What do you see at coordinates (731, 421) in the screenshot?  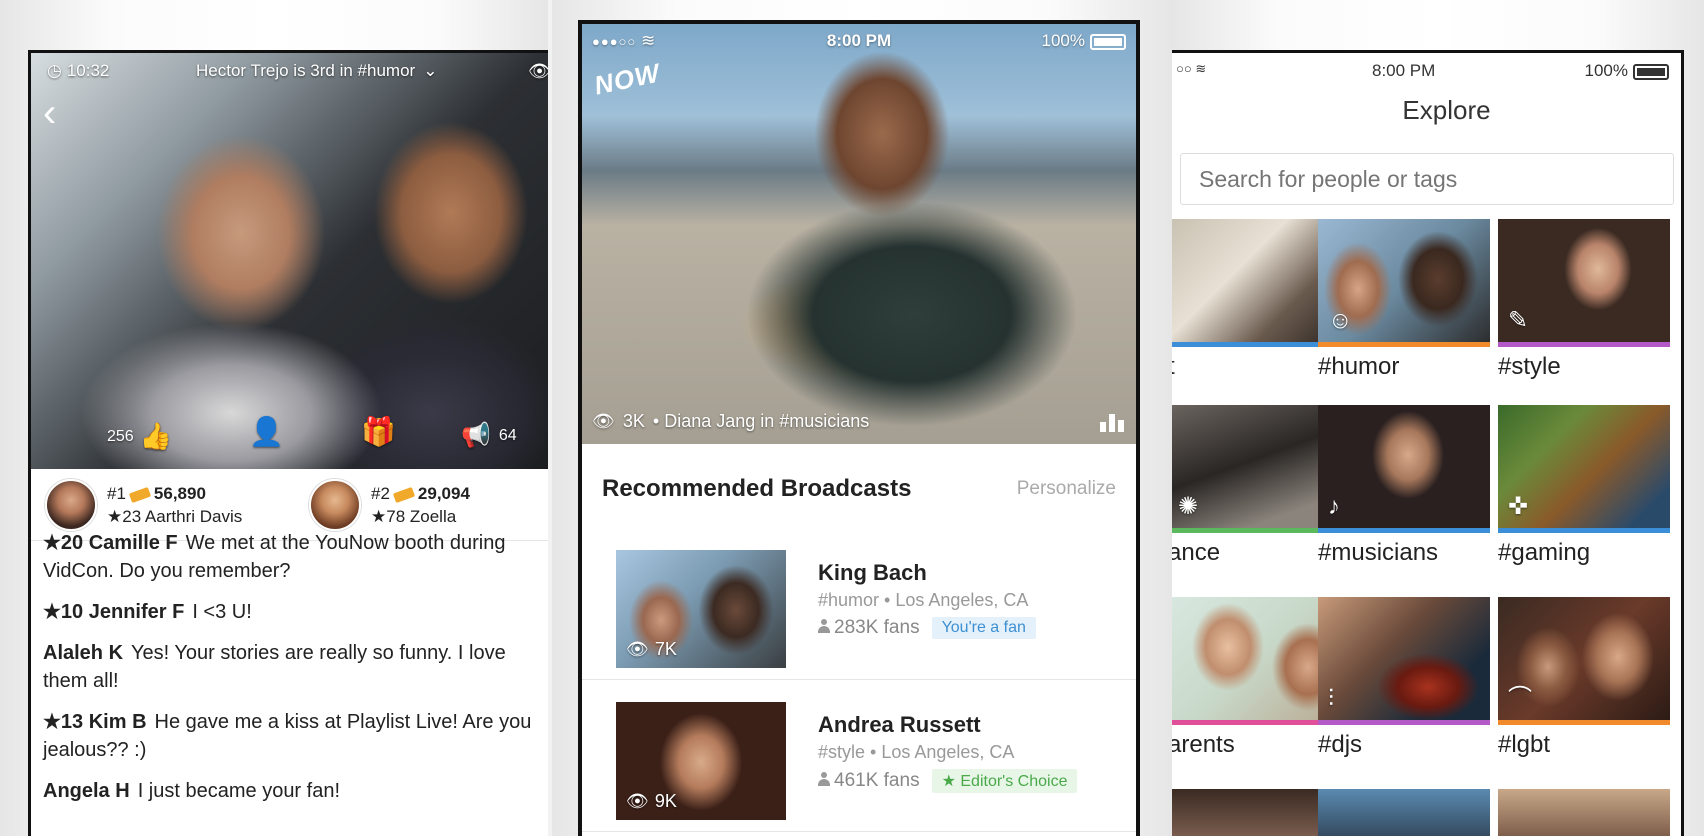 I see `video-caption: 👁 3K • Diana Jang in #musicians` at bounding box center [731, 421].